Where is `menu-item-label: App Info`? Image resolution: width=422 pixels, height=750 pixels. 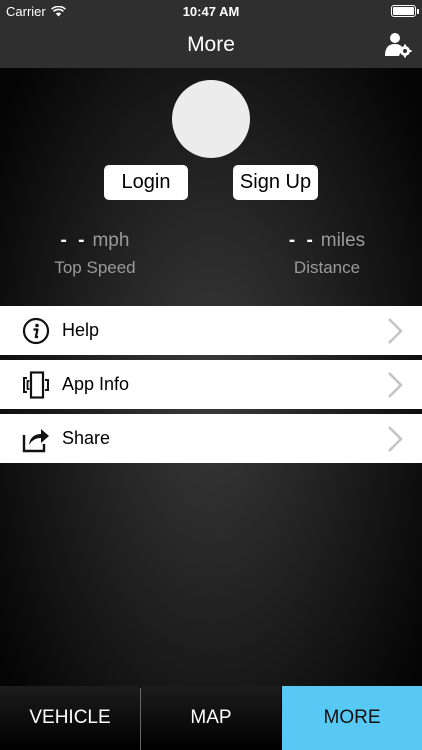 menu-item-label: App Info is located at coordinates (96, 384).